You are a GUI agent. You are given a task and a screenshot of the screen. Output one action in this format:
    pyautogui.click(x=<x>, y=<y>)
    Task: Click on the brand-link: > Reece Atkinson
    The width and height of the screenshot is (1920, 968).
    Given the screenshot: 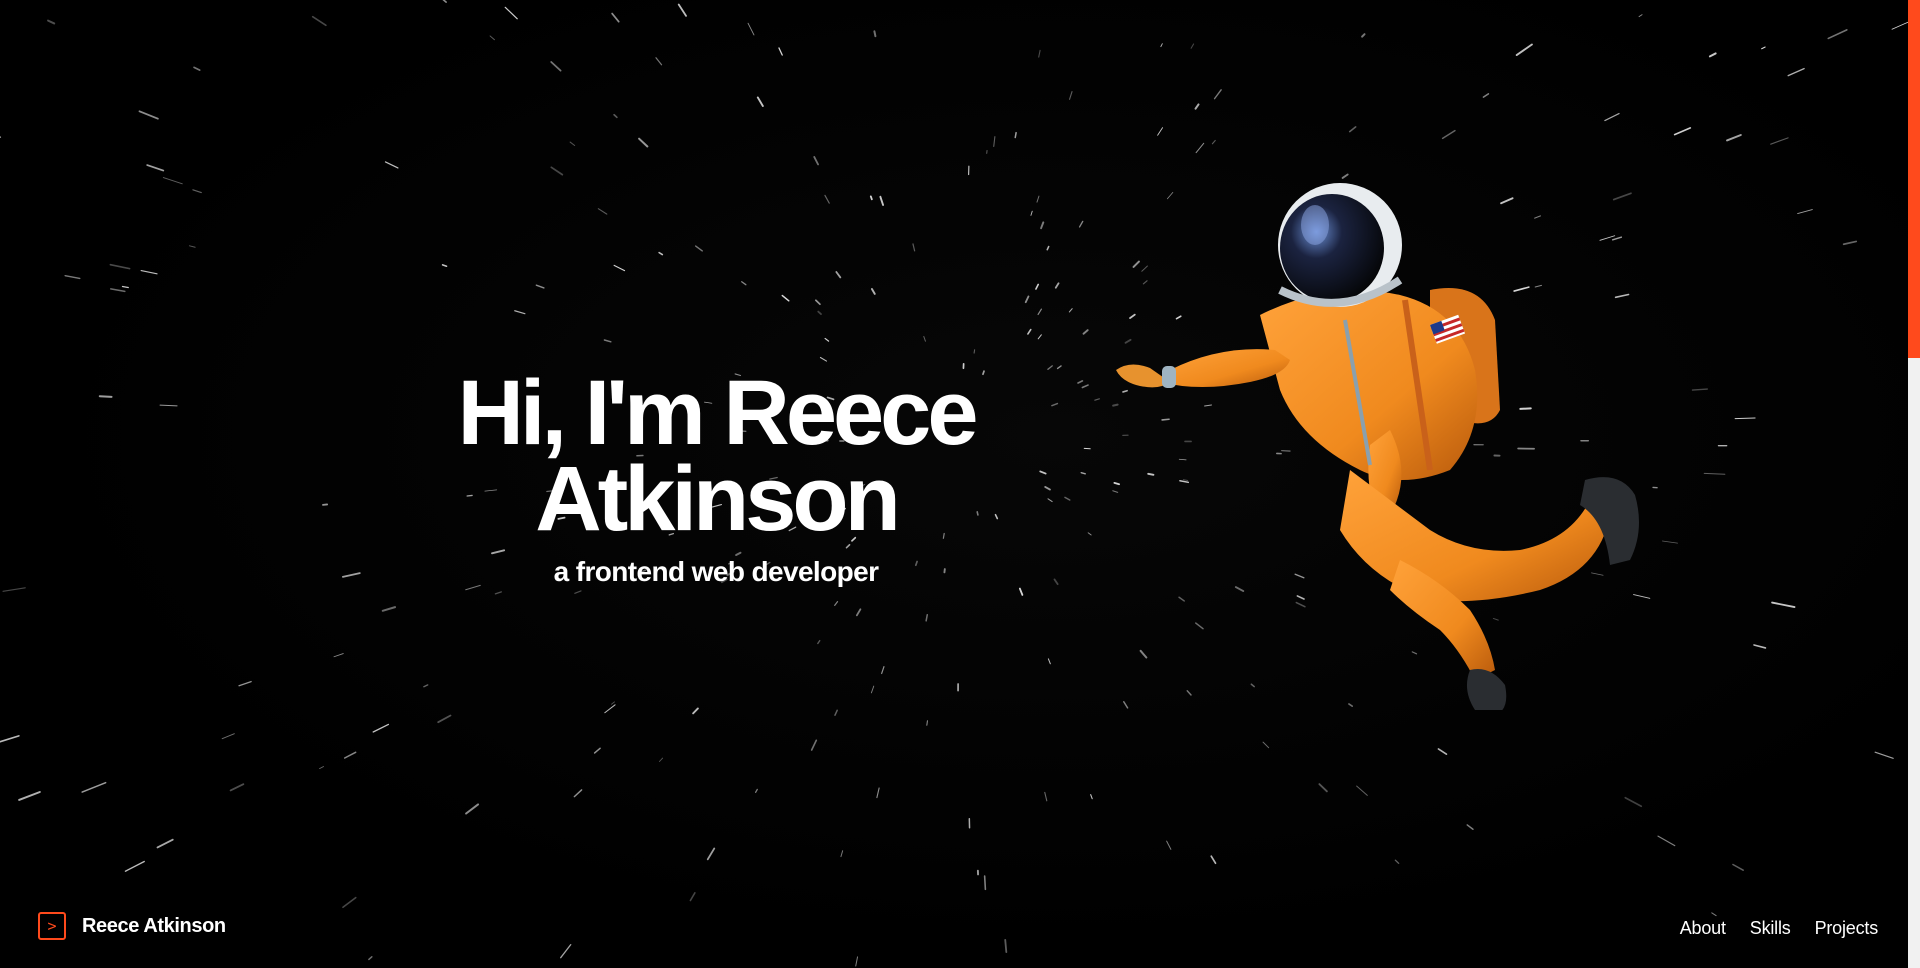 What is the action you would take?
    pyautogui.click(x=132, y=926)
    